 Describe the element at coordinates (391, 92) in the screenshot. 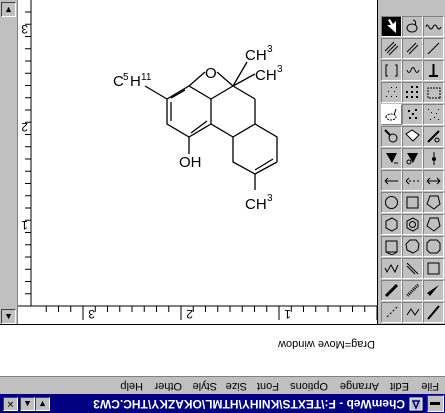

I see `dots-tool` at that location.